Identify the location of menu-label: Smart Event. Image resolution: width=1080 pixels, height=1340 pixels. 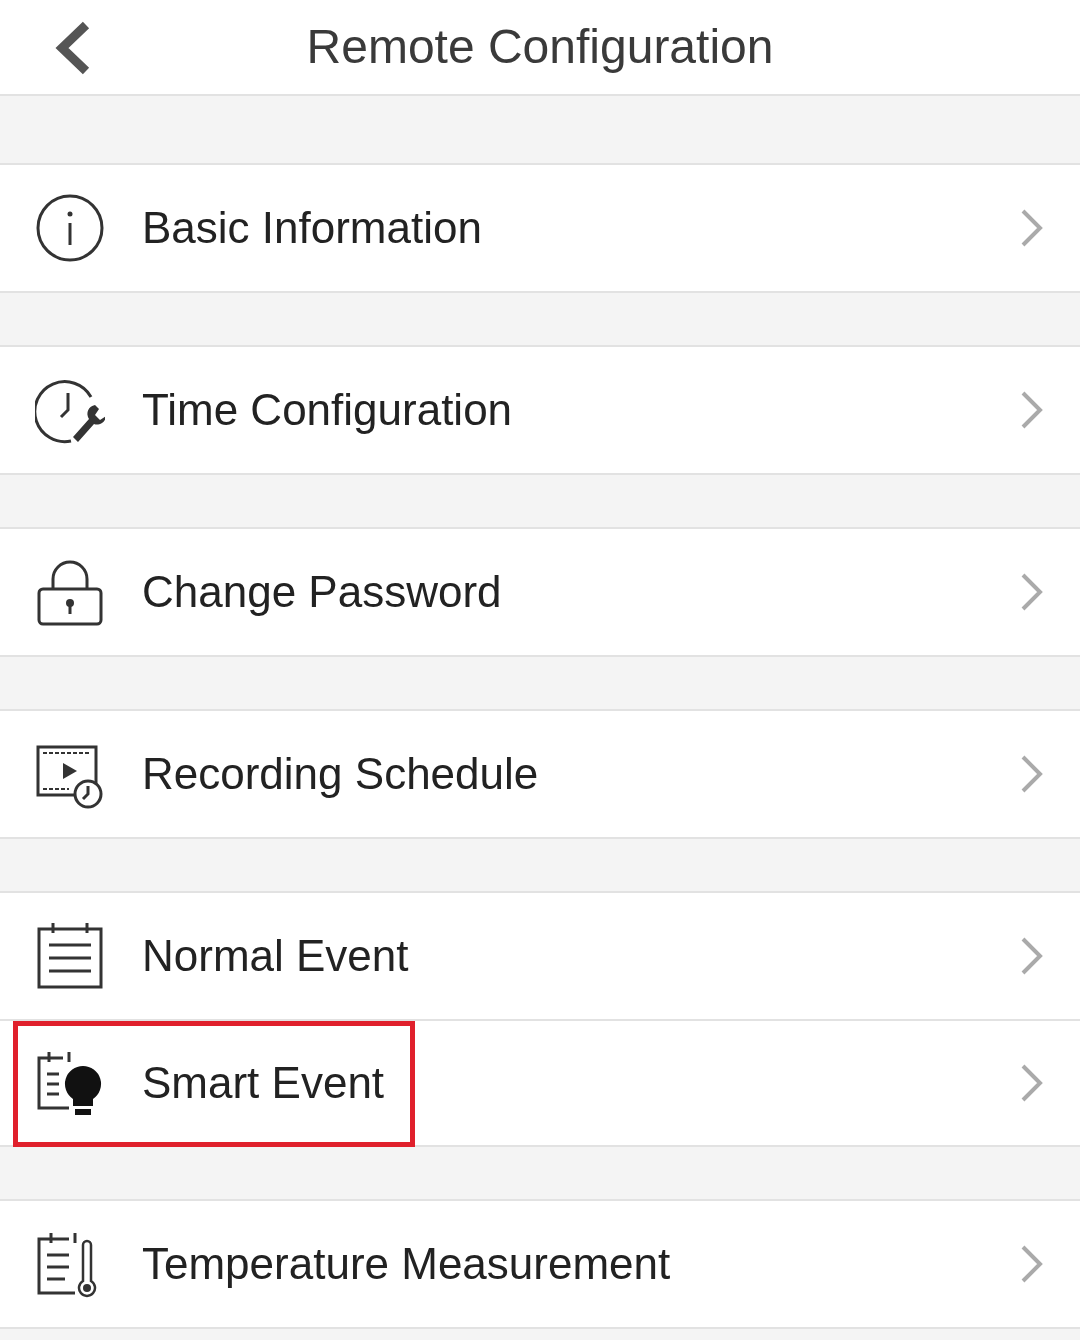
(263, 1083).